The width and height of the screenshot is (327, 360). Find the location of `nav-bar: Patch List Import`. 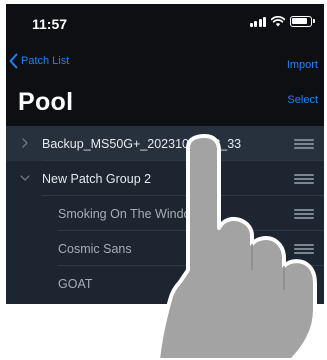

nav-bar: Patch List Import is located at coordinates (165, 63).